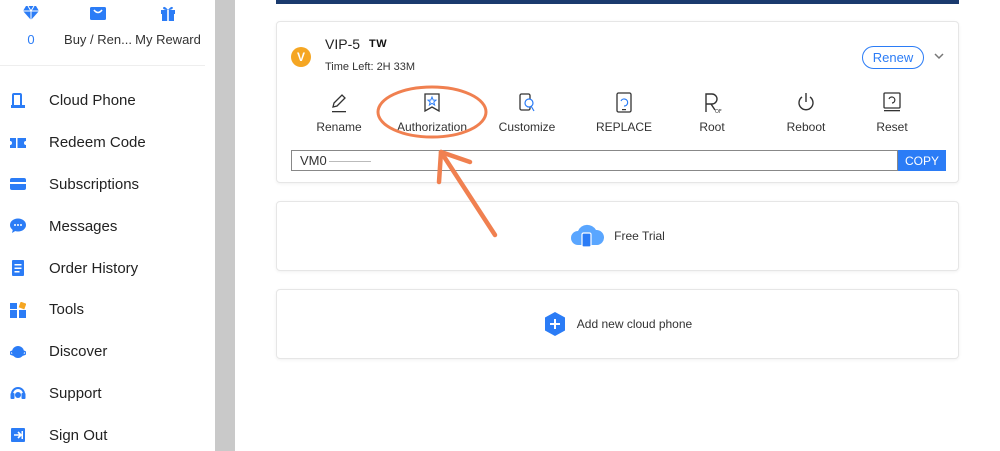 The height and width of the screenshot is (451, 1000). What do you see at coordinates (594, 160) in the screenshot?
I see `vm-id-field: VM0` at bounding box center [594, 160].